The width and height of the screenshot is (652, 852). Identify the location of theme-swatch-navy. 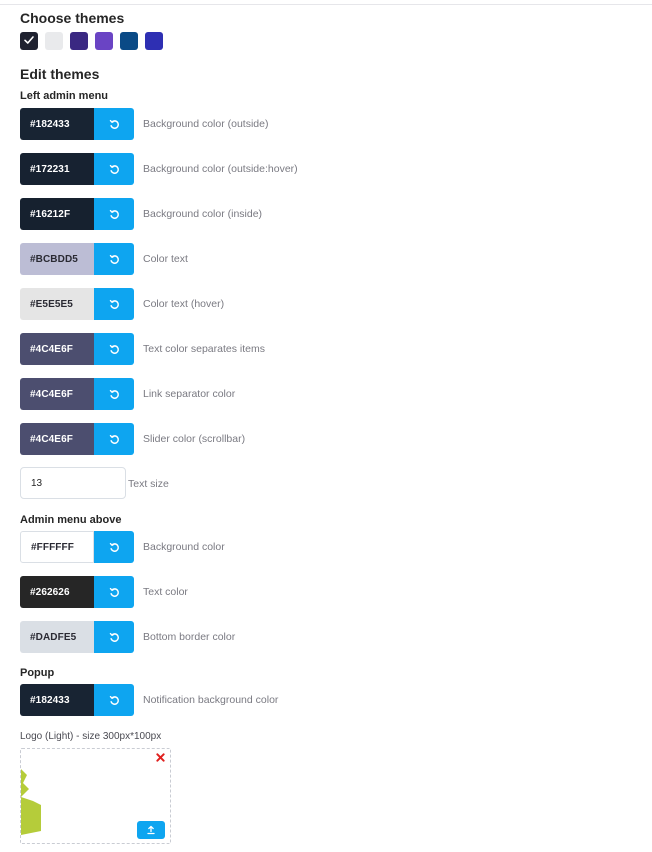
(129, 41).